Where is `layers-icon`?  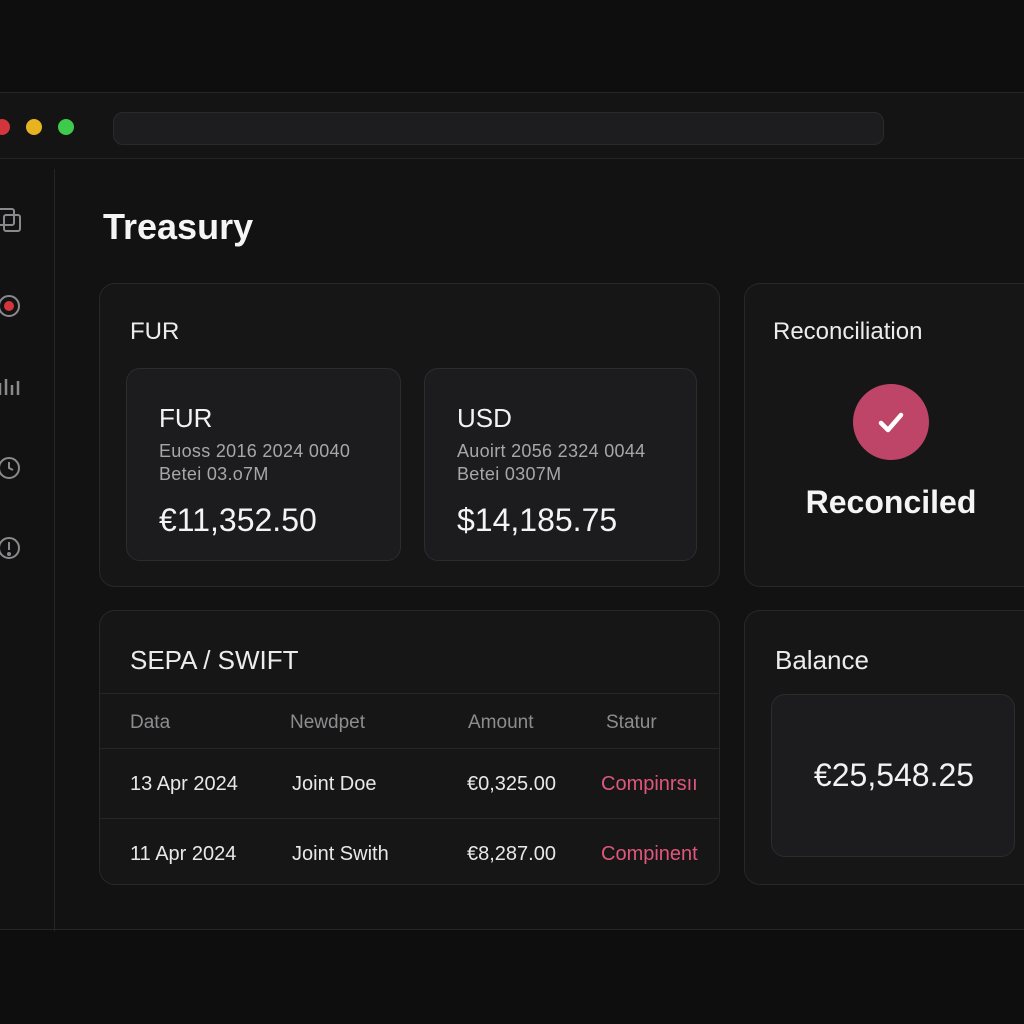 layers-icon is located at coordinates (12, 220).